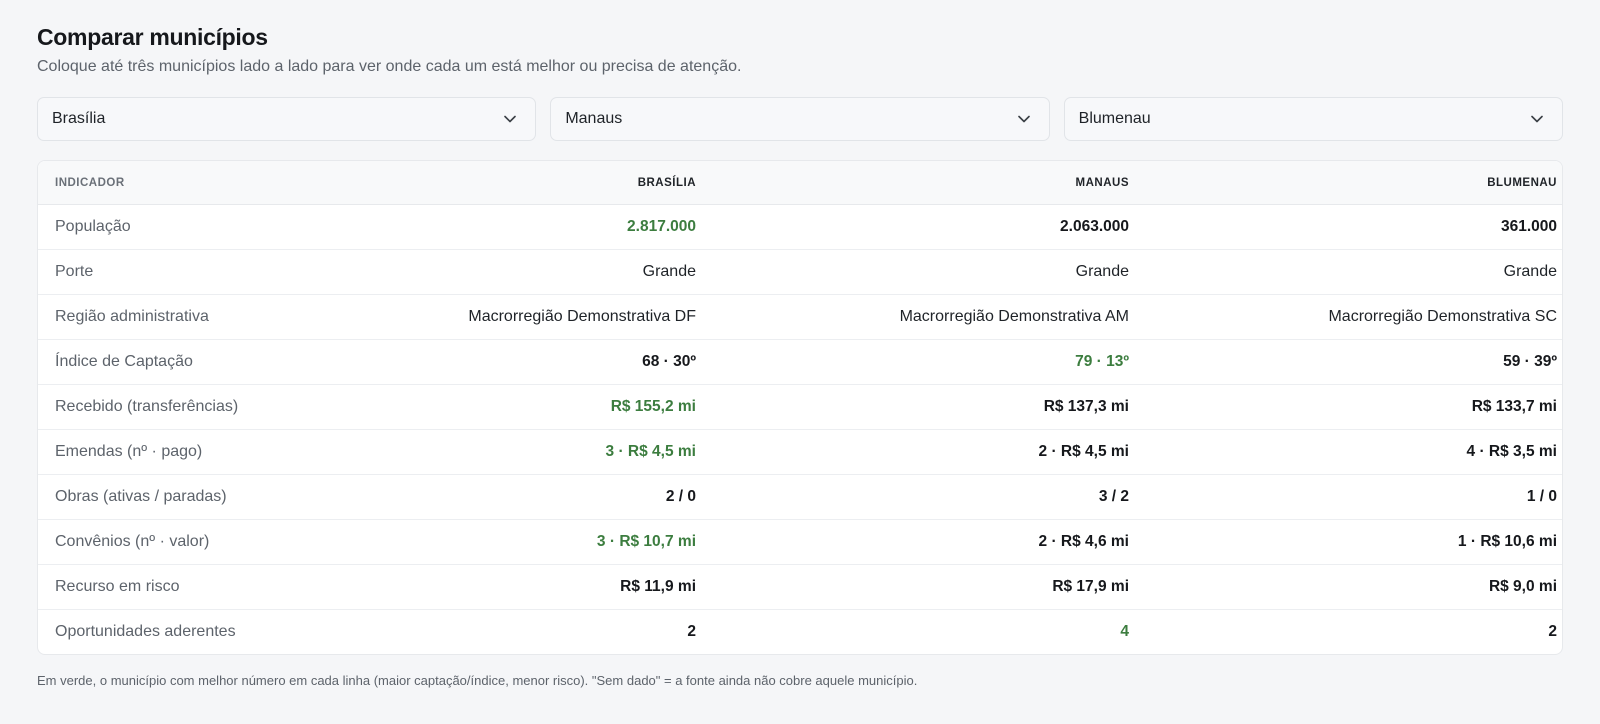 The image size is (1600, 724). I want to click on column-header-municipality-1: Brasília, so click(546, 183).